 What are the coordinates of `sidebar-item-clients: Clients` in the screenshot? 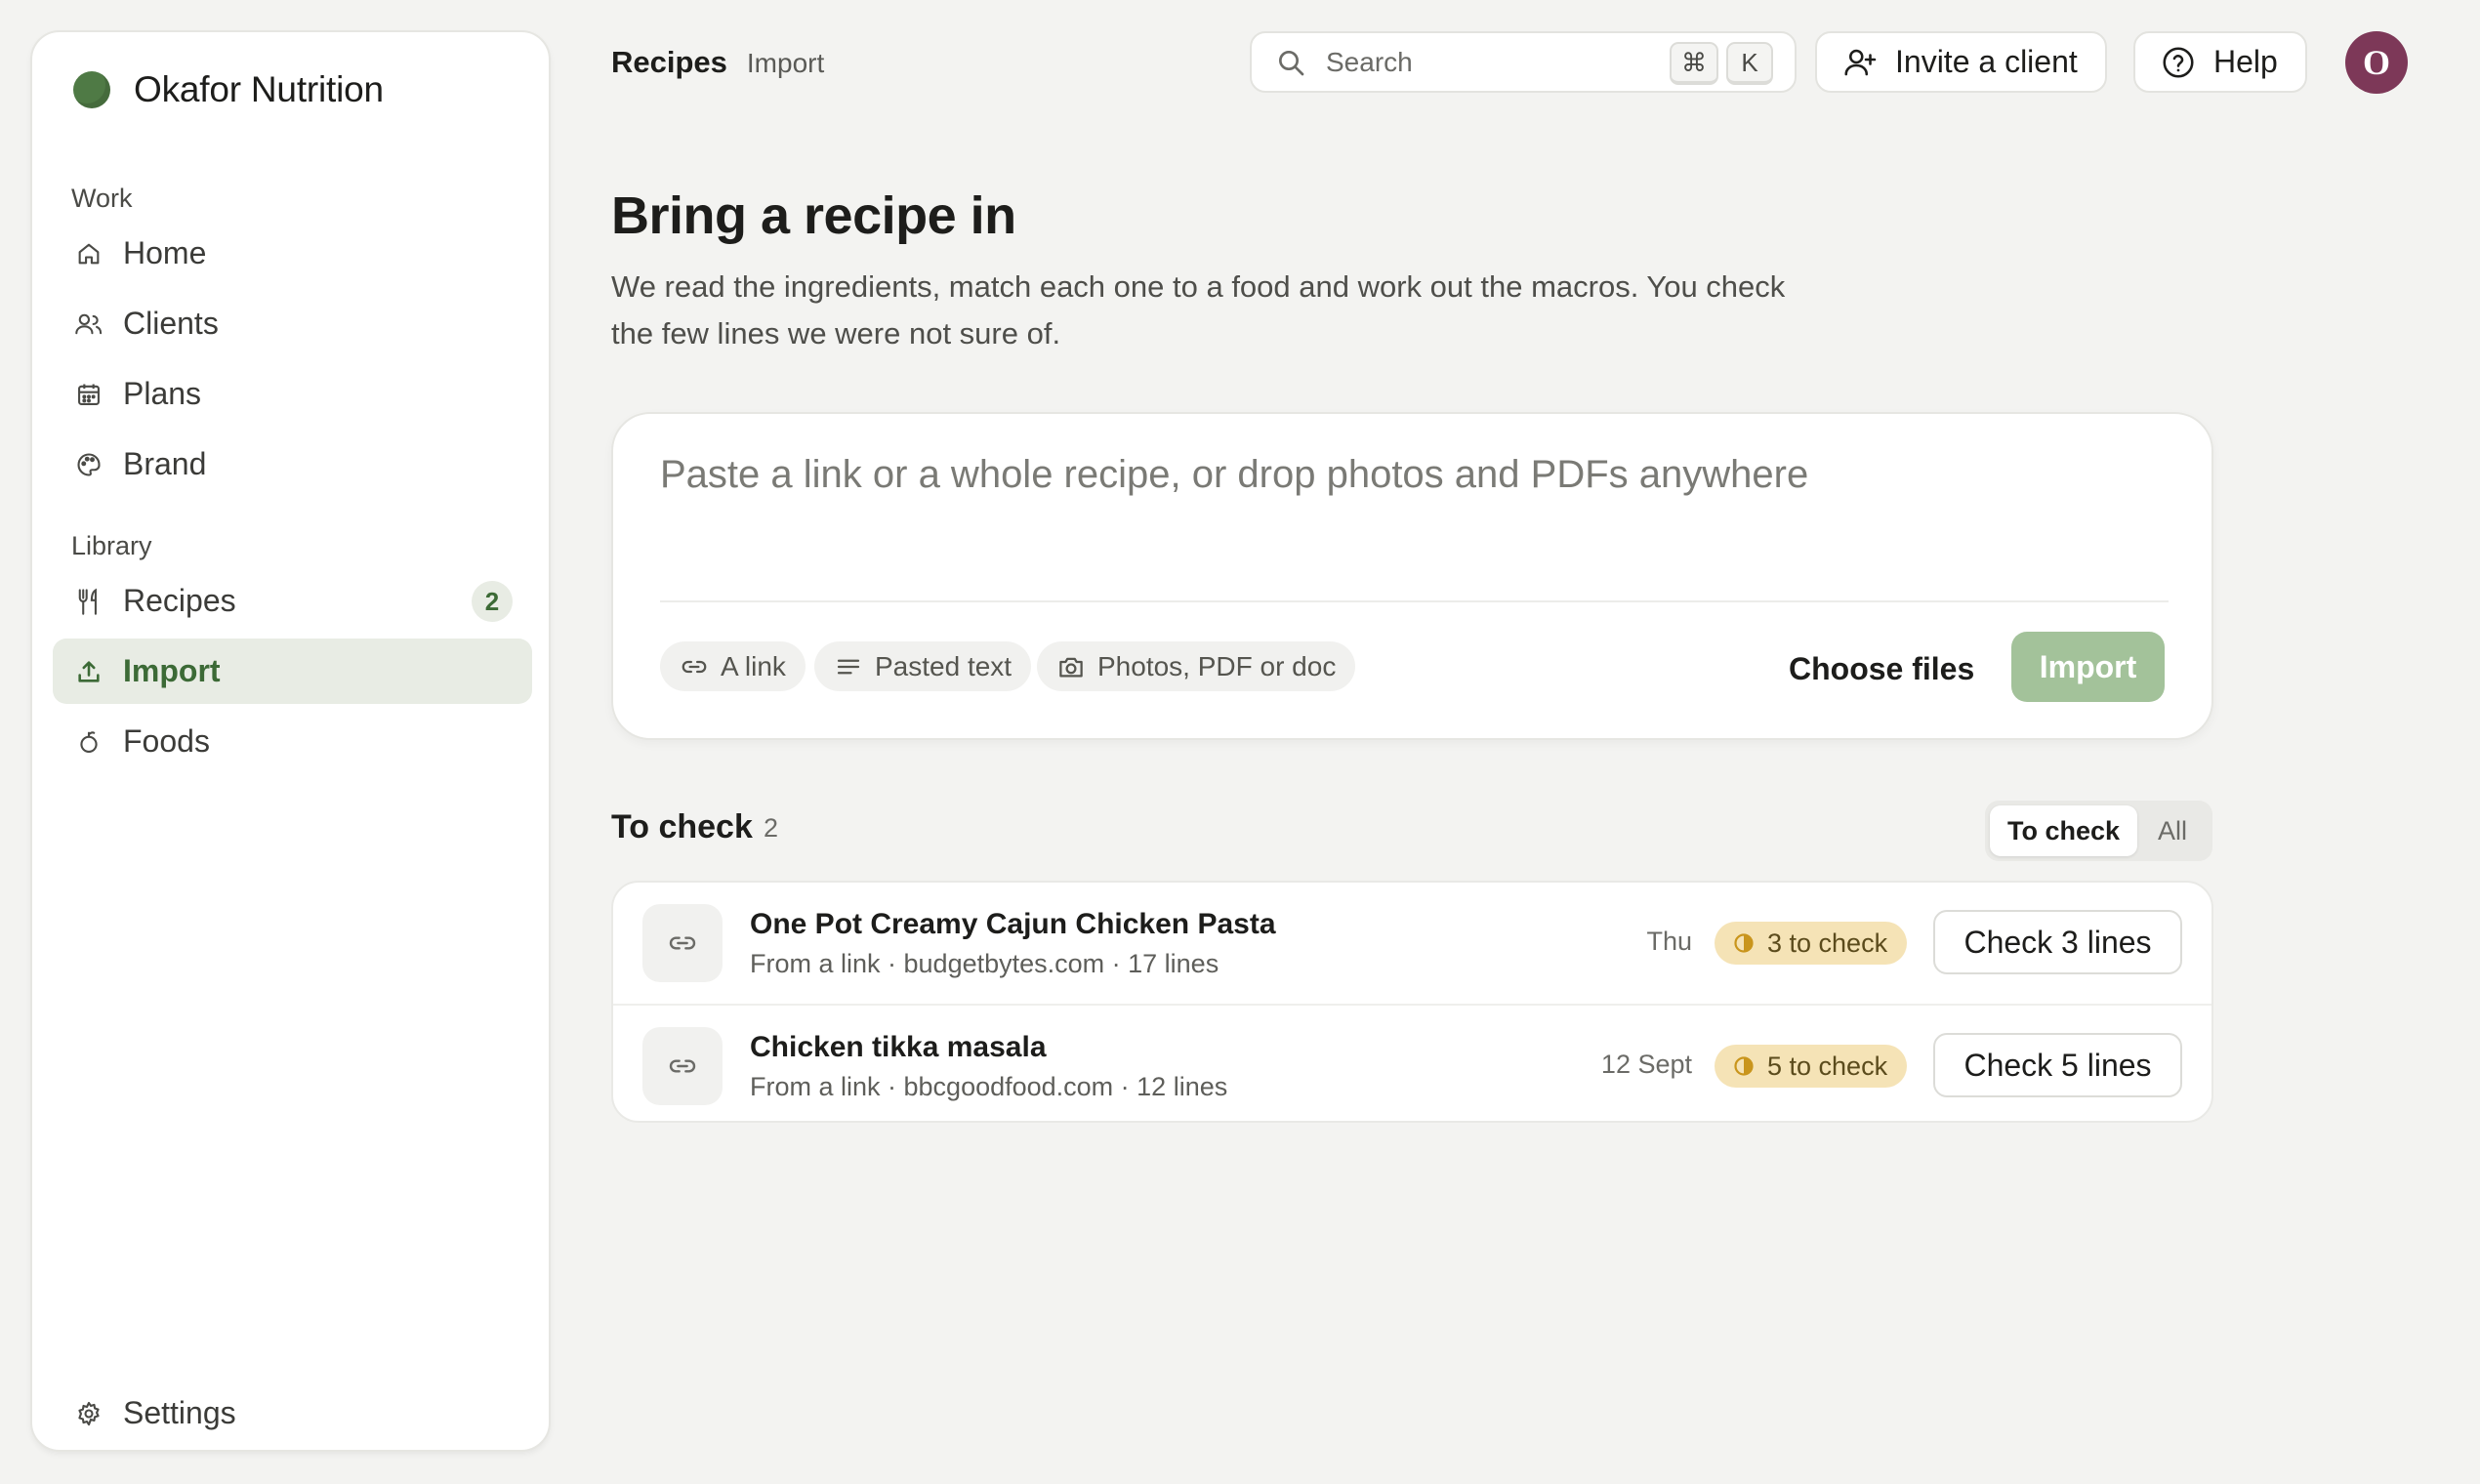 It's located at (292, 324).